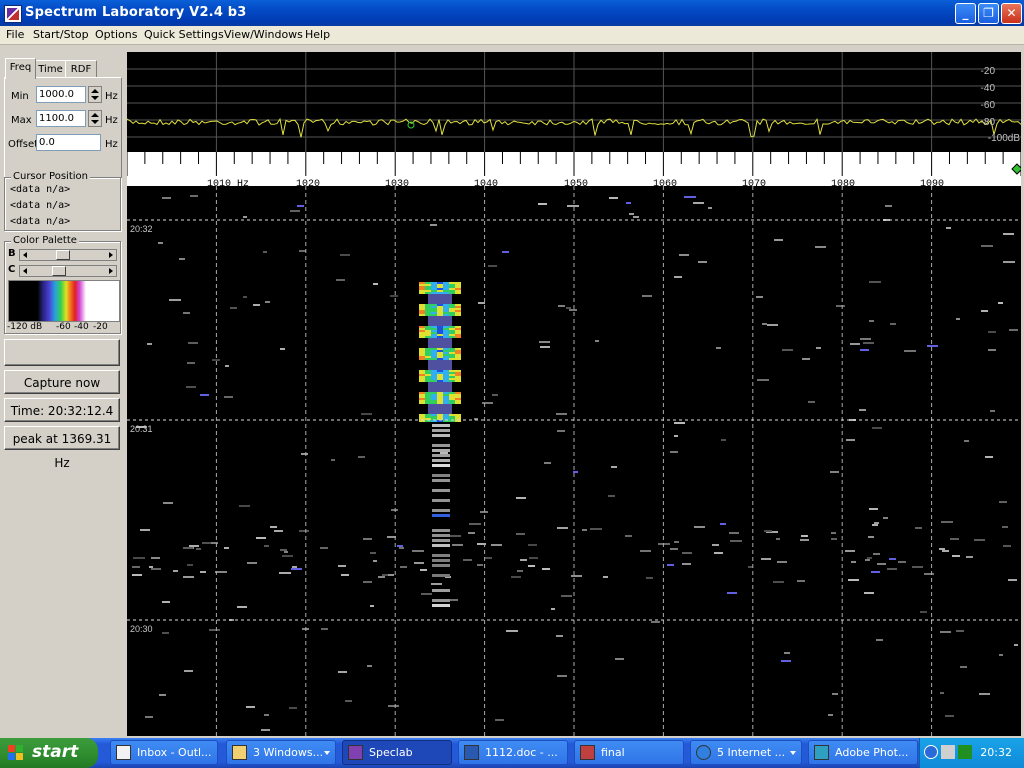 The width and height of the screenshot is (1024, 768). Describe the element at coordinates (64, 301) in the screenshot. I see `color-palette-bar` at that location.